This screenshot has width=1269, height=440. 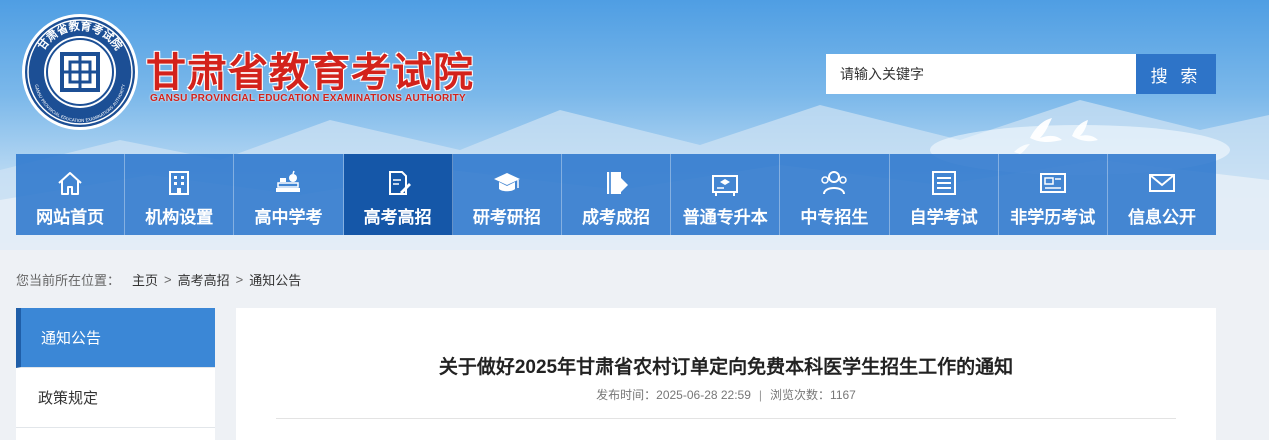 I want to click on nav-item-postgrad: 研考研招, so click(x=507, y=194).